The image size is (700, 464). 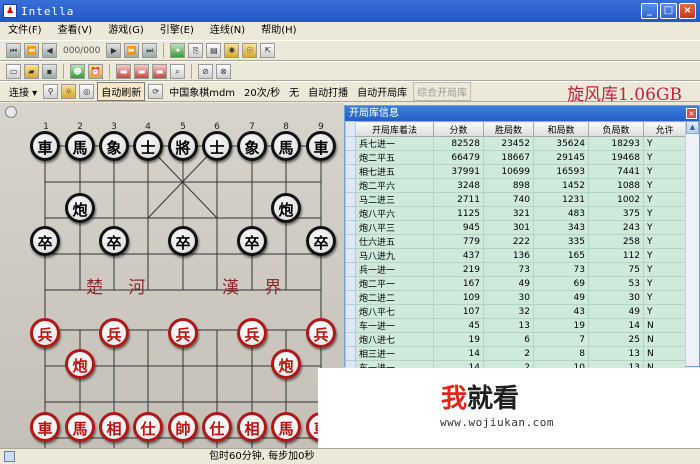 What do you see at coordinates (77, 71) in the screenshot?
I see `players-icon: ☻` at bounding box center [77, 71].